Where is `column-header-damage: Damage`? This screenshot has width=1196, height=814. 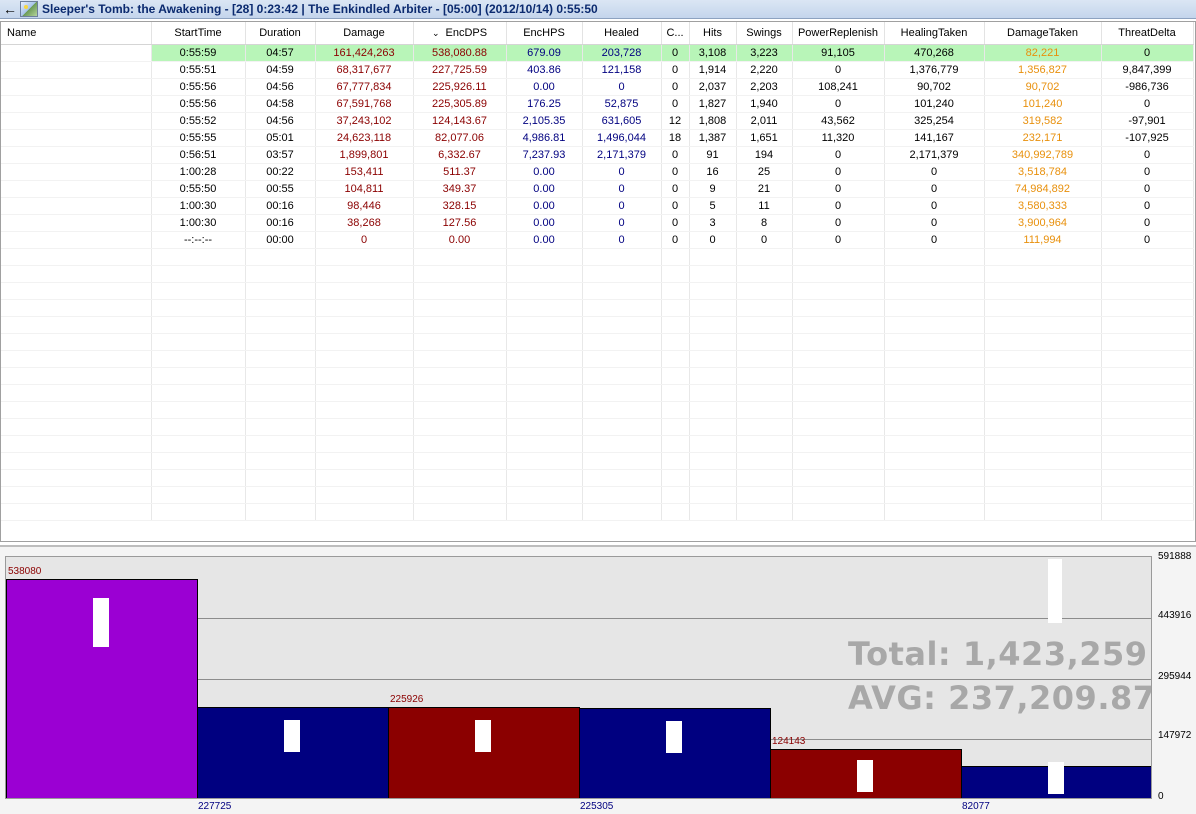
column-header-damage: Damage is located at coordinates (364, 33).